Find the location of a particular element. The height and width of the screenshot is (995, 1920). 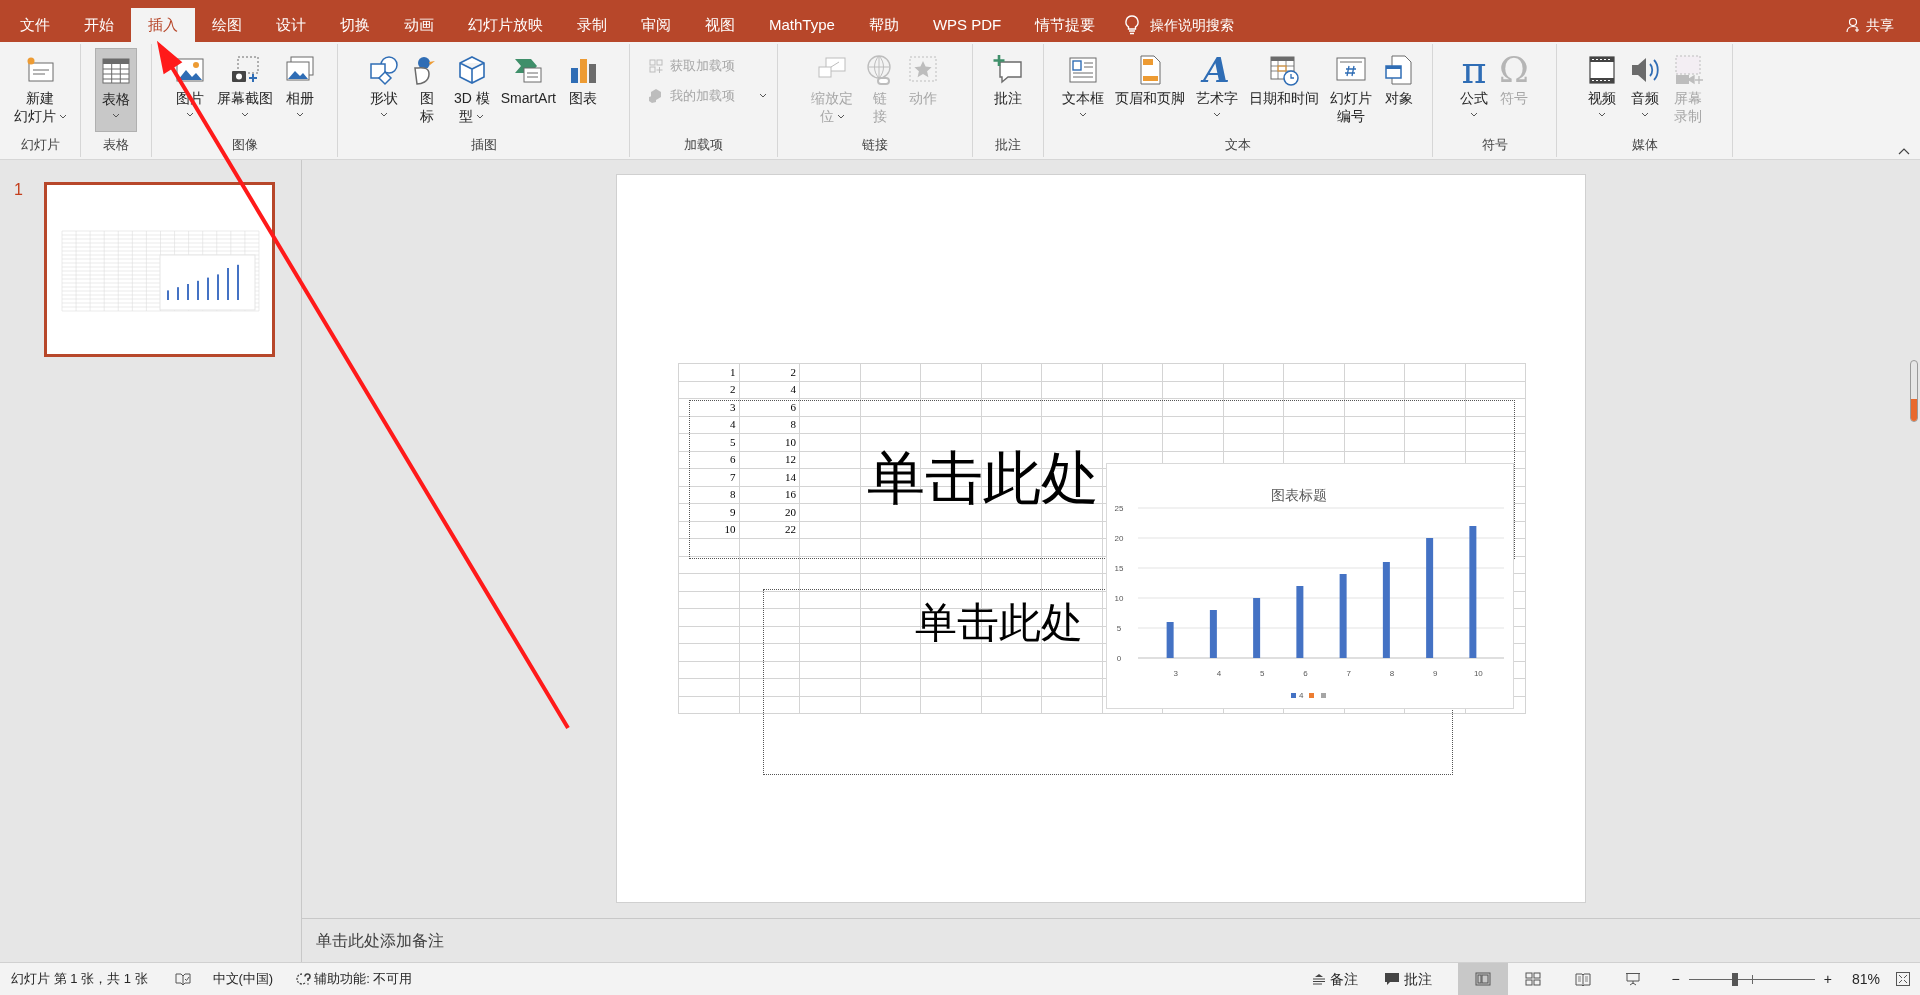

axis-label: 4 is located at coordinates (1219, 673).